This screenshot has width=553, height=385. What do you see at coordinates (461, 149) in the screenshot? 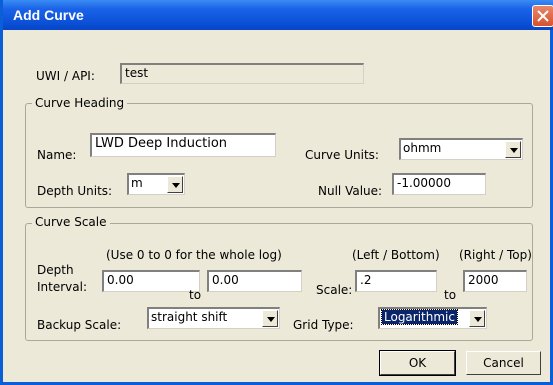
I see `curve-units-select: ohmm` at bounding box center [461, 149].